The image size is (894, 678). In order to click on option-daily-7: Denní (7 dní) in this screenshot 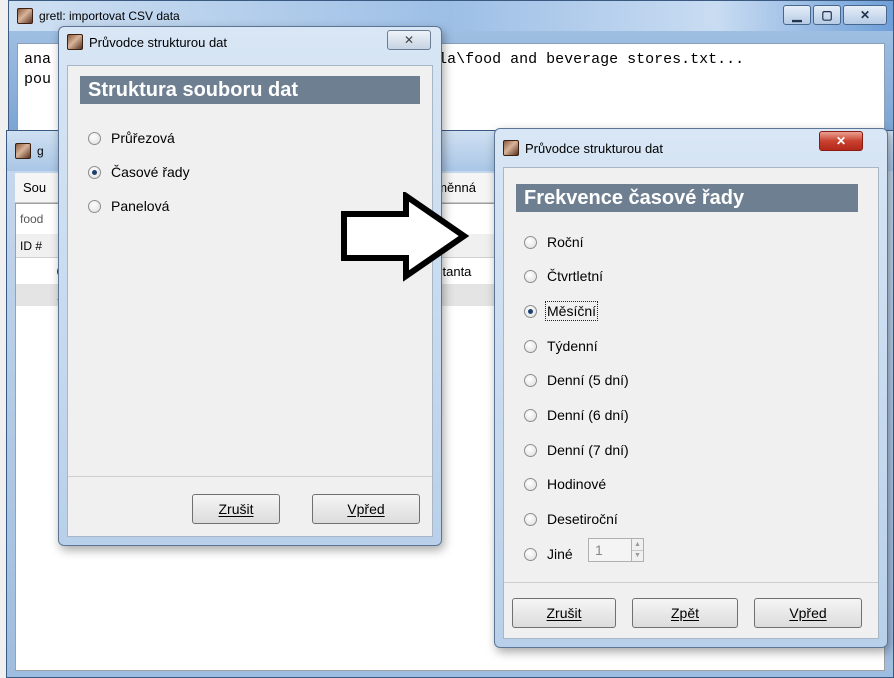, I will do `click(576, 450)`.